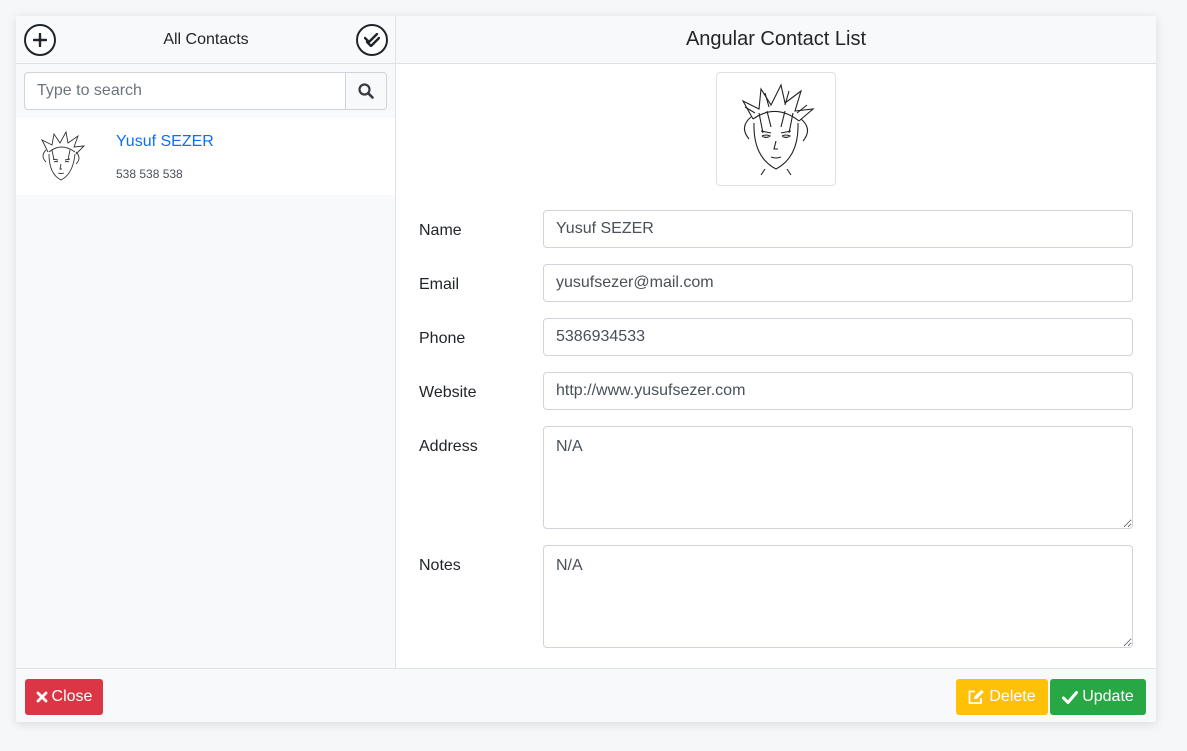  Describe the element at coordinates (776, 40) in the screenshot. I see `page-title: Angular Contact List` at that location.